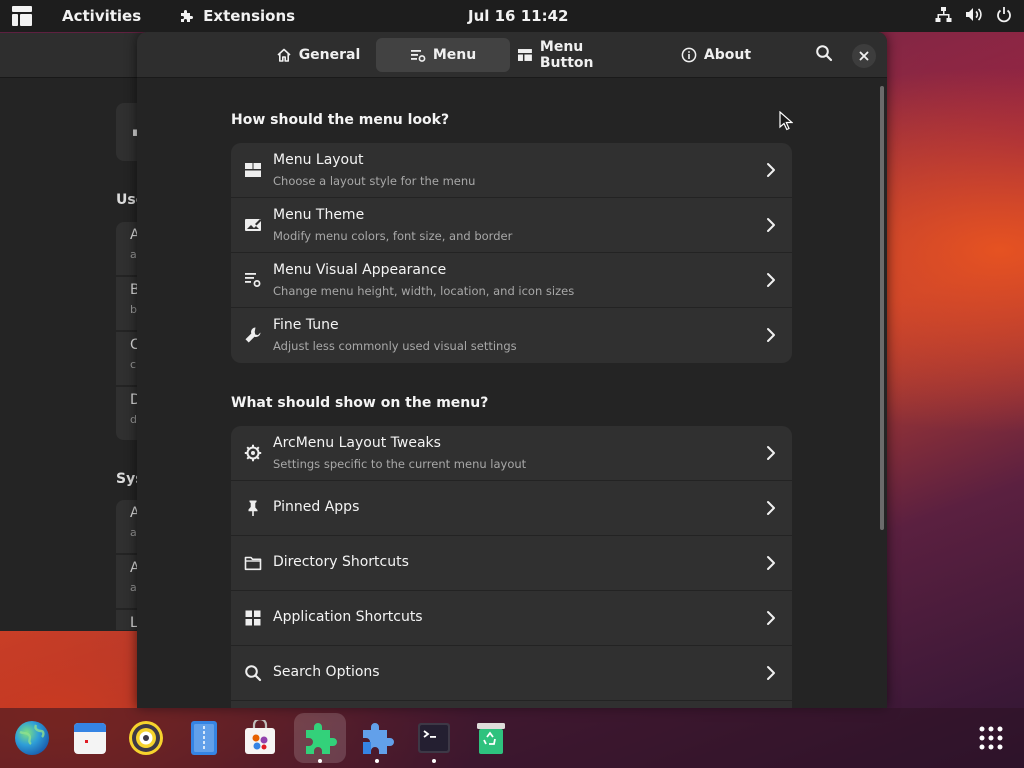  Describe the element at coordinates (340, 120) in the screenshot. I see `section-title: How should the menu look?` at that location.